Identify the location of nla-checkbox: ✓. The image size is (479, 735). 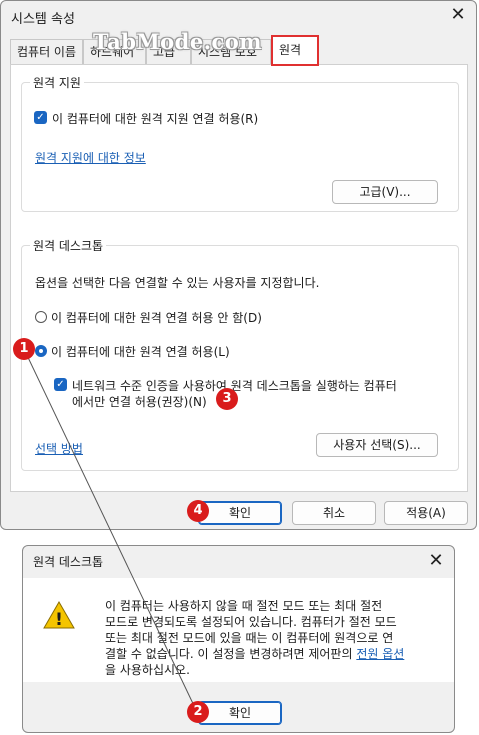
(60, 384).